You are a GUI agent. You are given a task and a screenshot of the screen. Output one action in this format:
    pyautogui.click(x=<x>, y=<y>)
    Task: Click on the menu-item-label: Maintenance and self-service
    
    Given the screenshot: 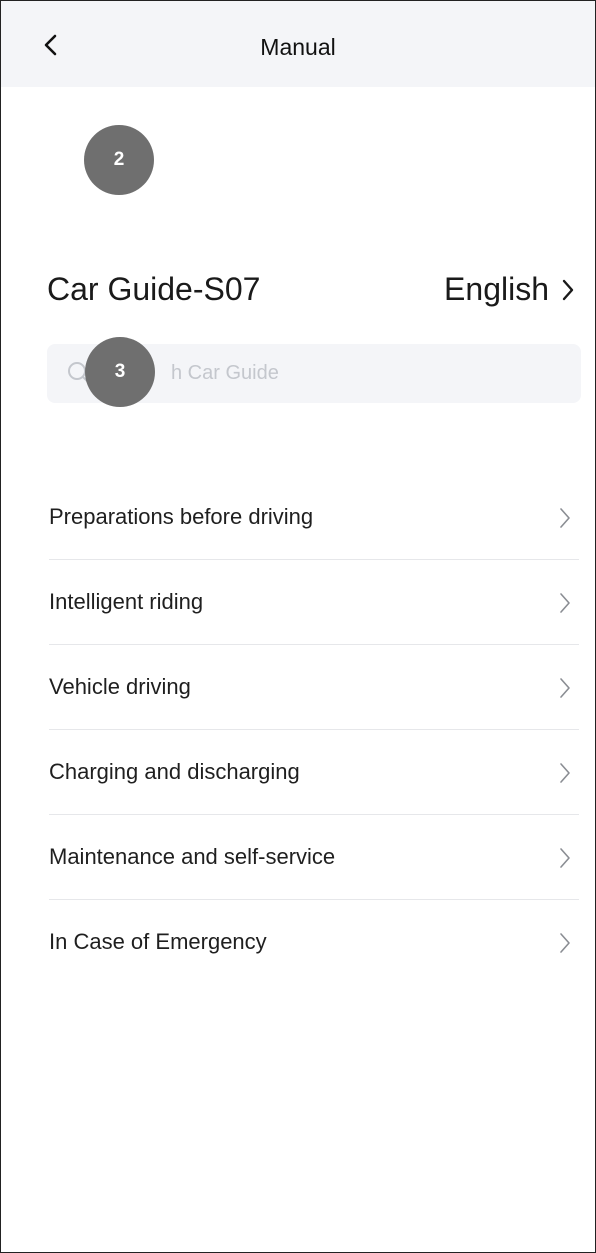 What is the action you would take?
    pyautogui.click(x=192, y=856)
    